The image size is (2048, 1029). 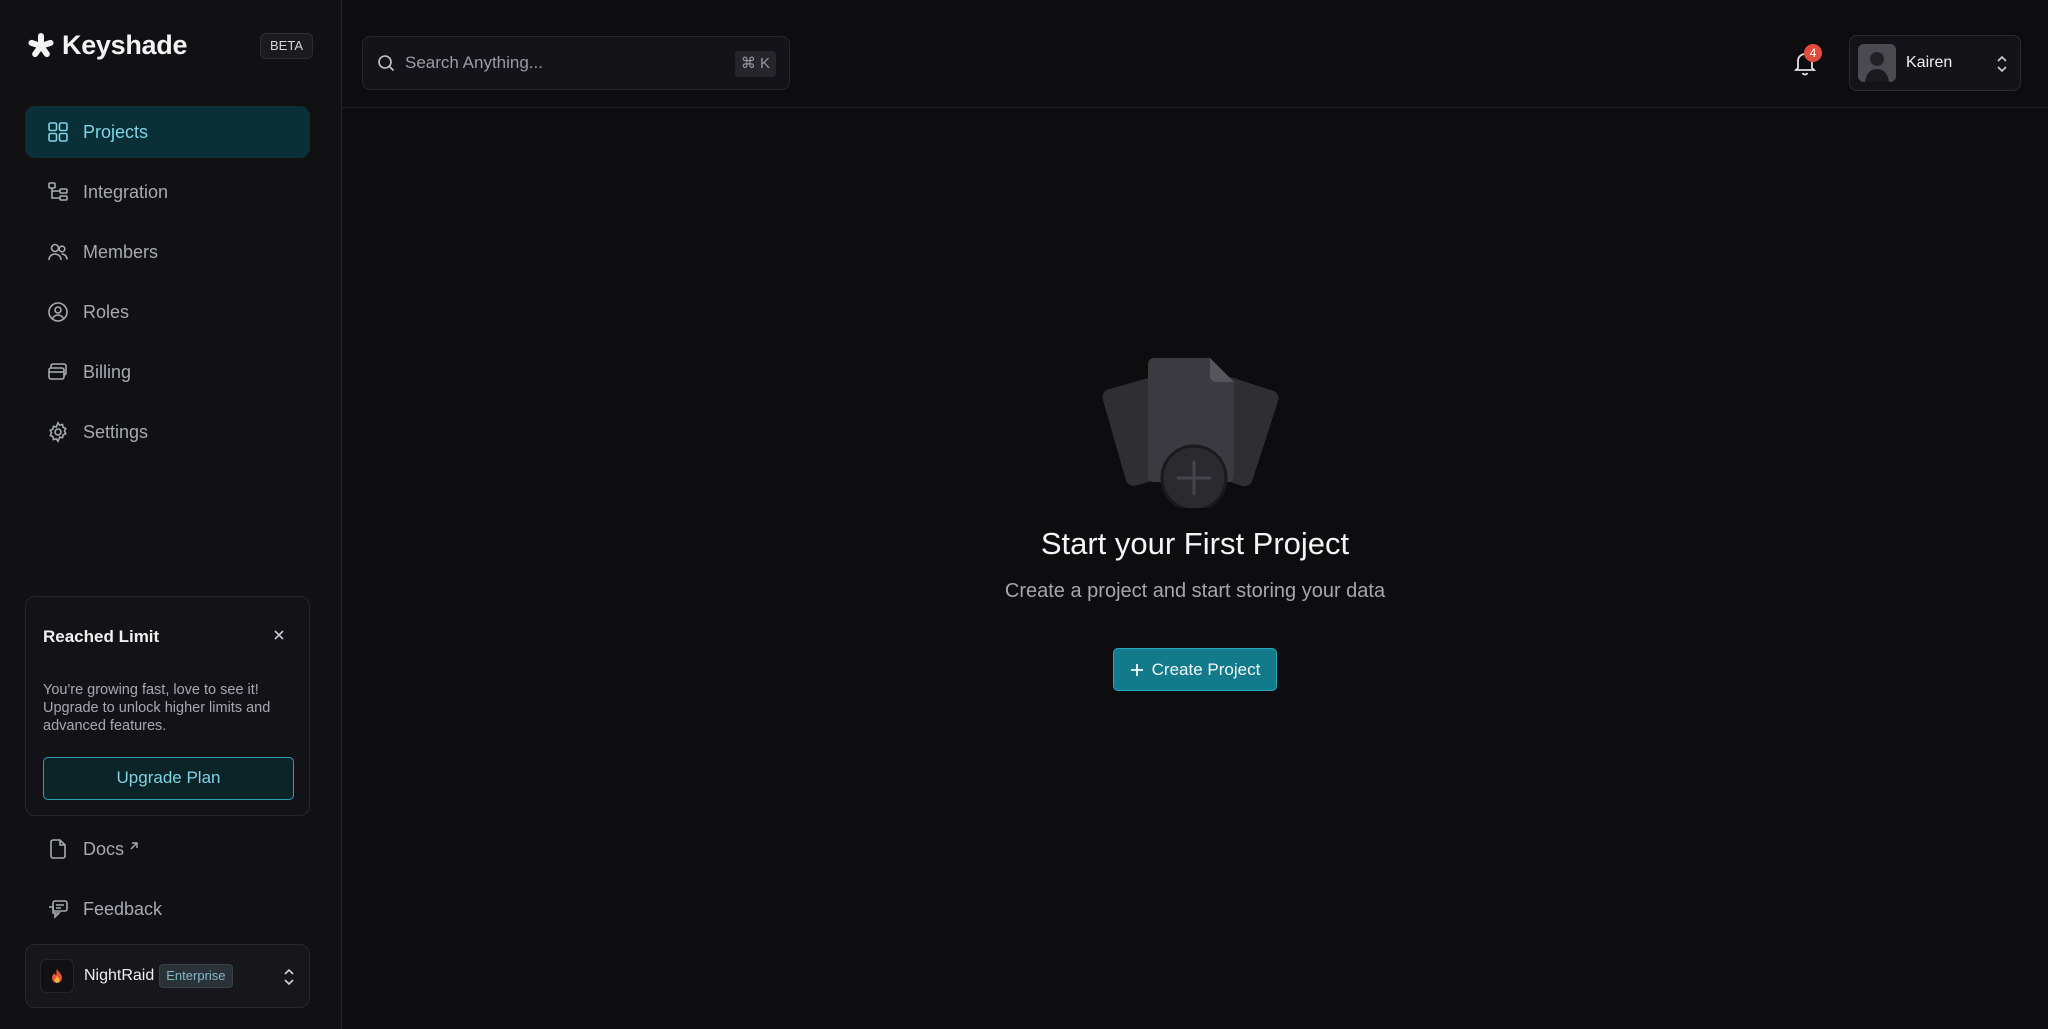 What do you see at coordinates (125, 45) in the screenshot?
I see `app-name: Keyshade` at bounding box center [125, 45].